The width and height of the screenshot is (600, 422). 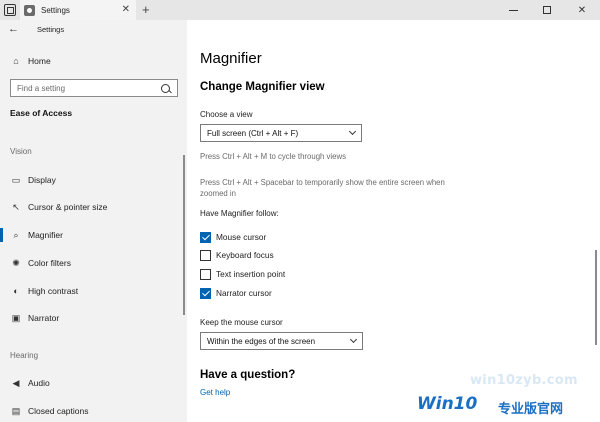 I want to click on tab-settings: Settings ✕, so click(x=78, y=10).